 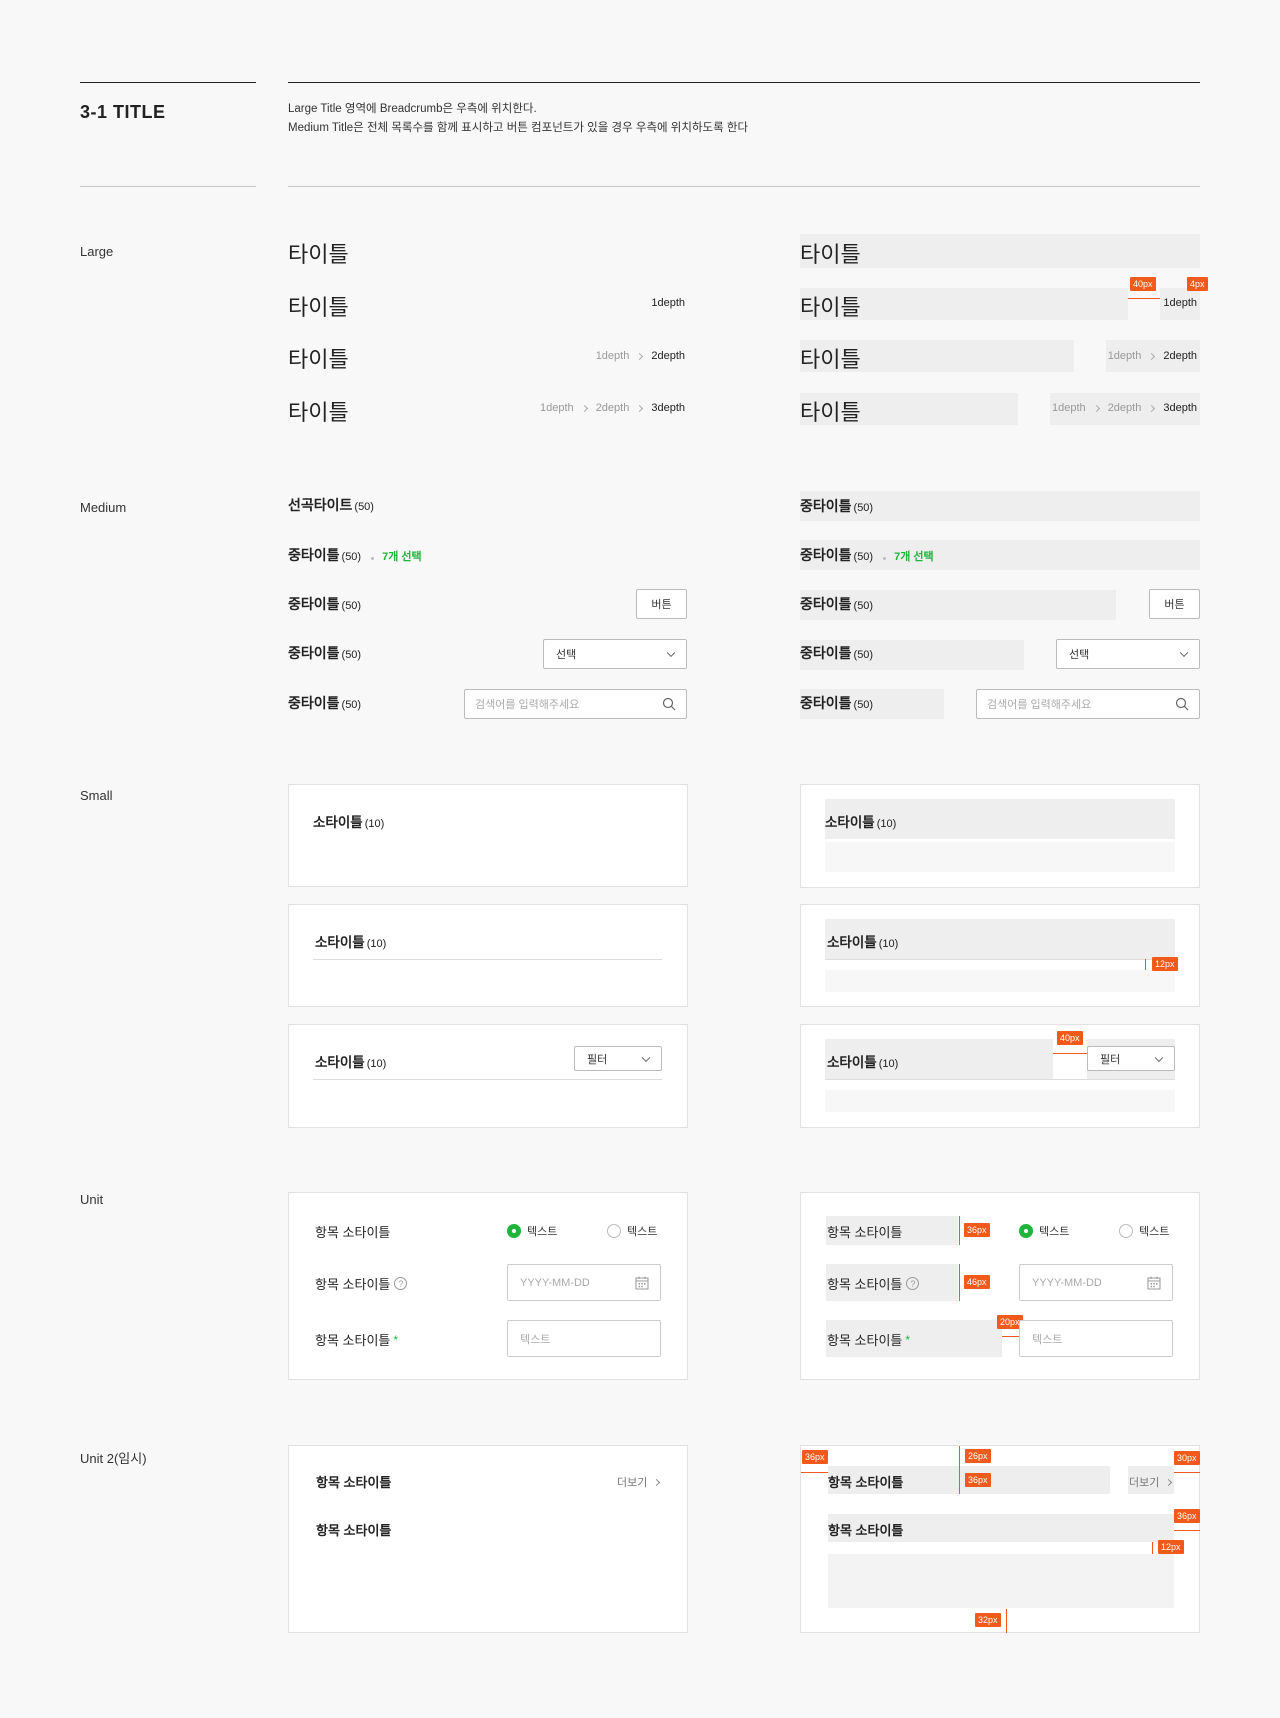 What do you see at coordinates (97, 251) in the screenshot?
I see `label-large: Large` at bounding box center [97, 251].